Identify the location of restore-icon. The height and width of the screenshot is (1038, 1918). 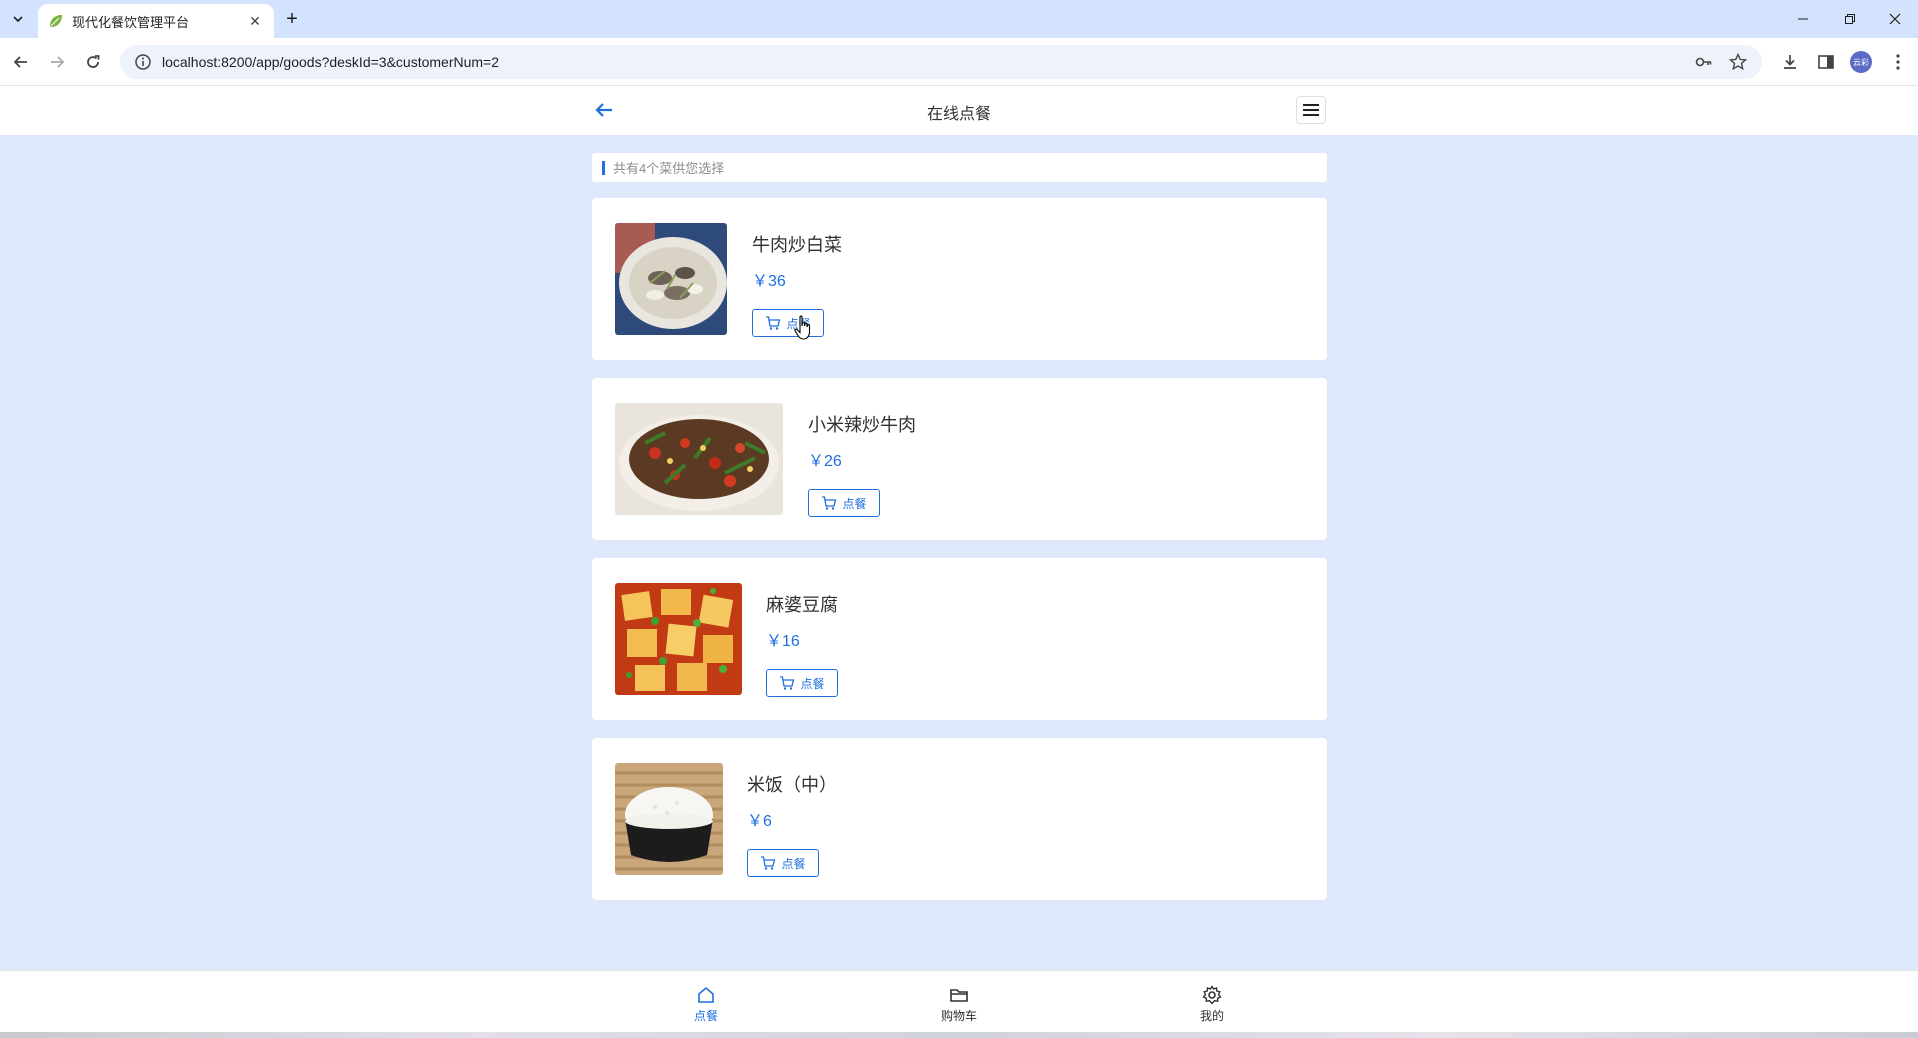
(1850, 19).